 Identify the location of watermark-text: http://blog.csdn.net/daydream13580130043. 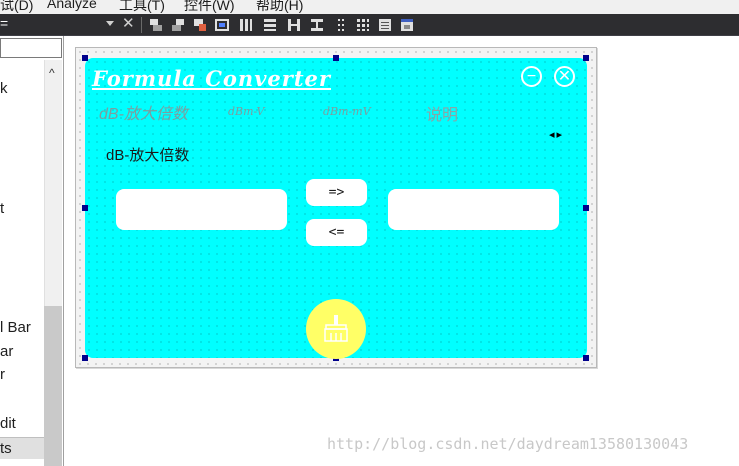
(508, 444).